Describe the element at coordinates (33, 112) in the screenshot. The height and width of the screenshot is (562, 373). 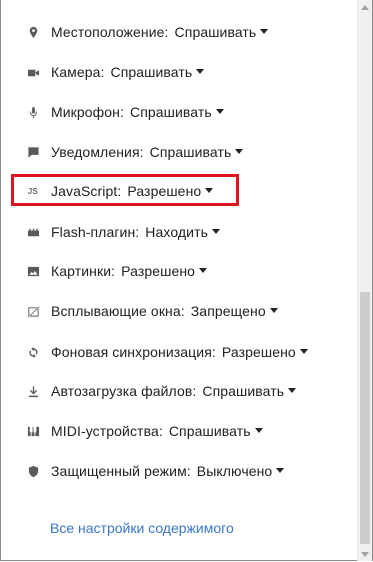
I see `microphone-icon` at that location.